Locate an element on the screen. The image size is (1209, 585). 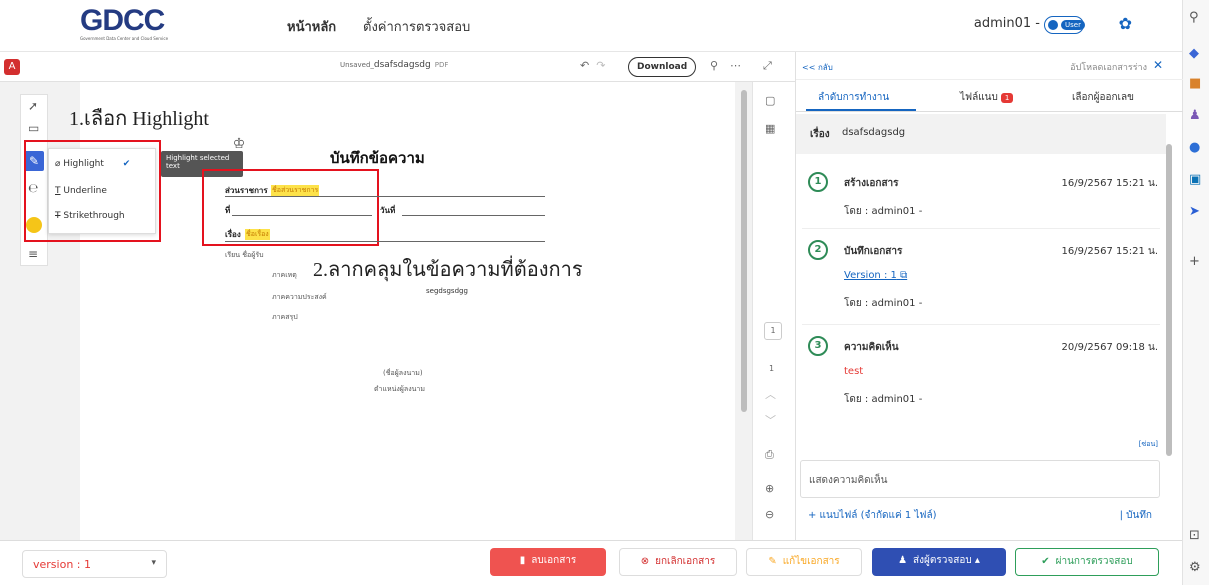
comment-box-icon: ▭ is located at coordinates (33, 128).